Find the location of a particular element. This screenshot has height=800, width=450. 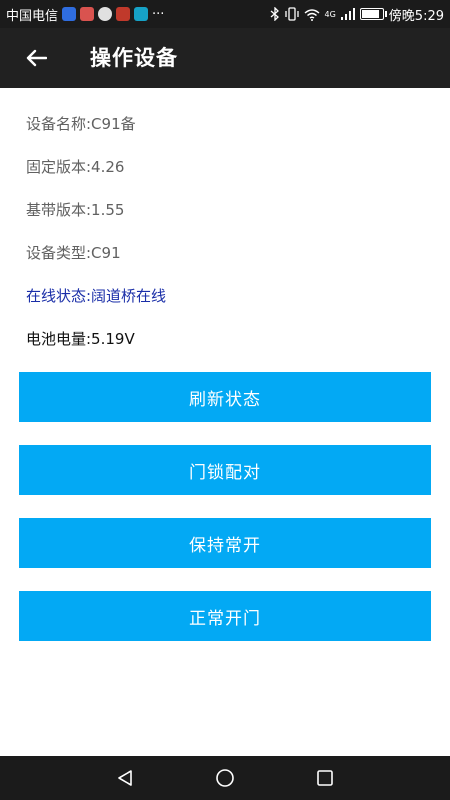

info-notification-icon is located at coordinates (105, 14).